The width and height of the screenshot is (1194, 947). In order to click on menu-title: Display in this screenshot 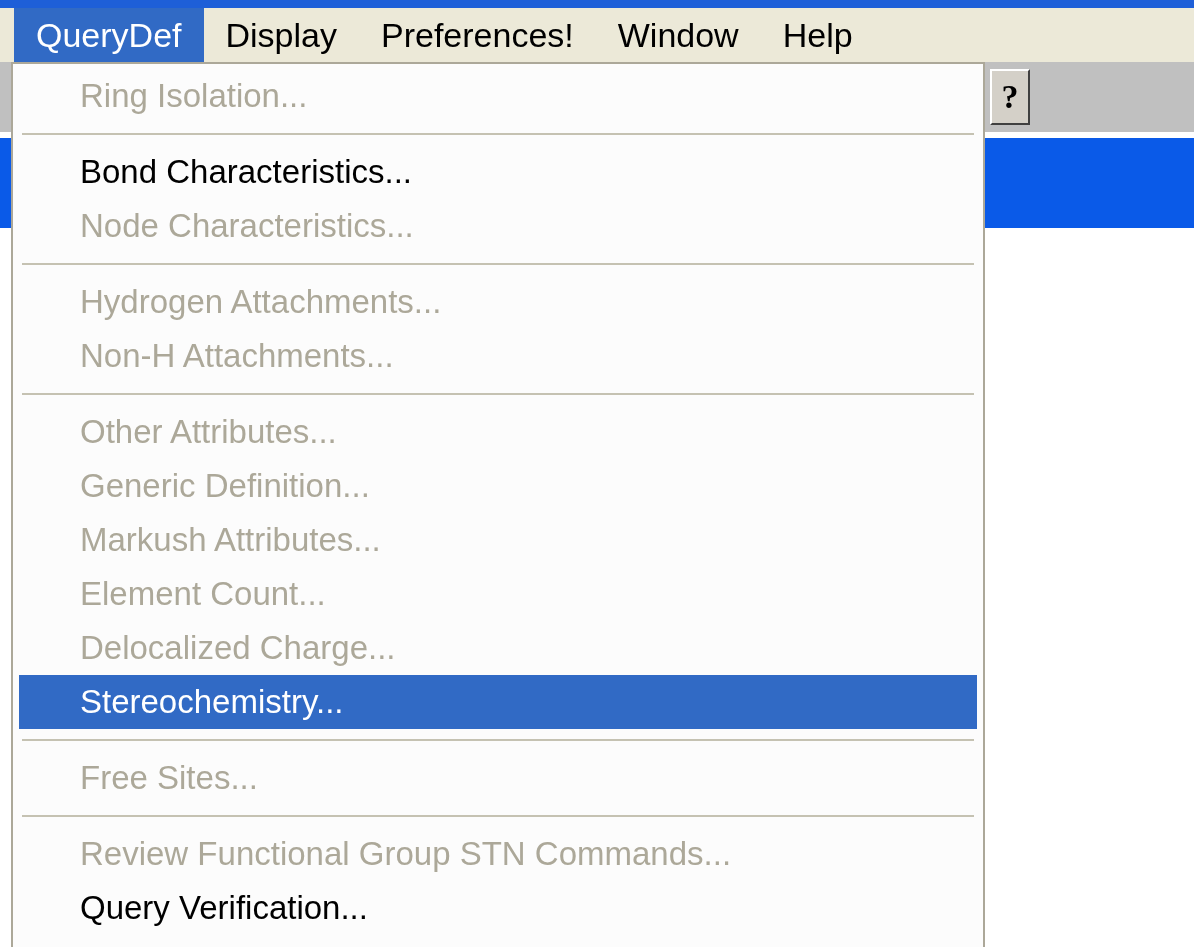, I will do `click(281, 35)`.